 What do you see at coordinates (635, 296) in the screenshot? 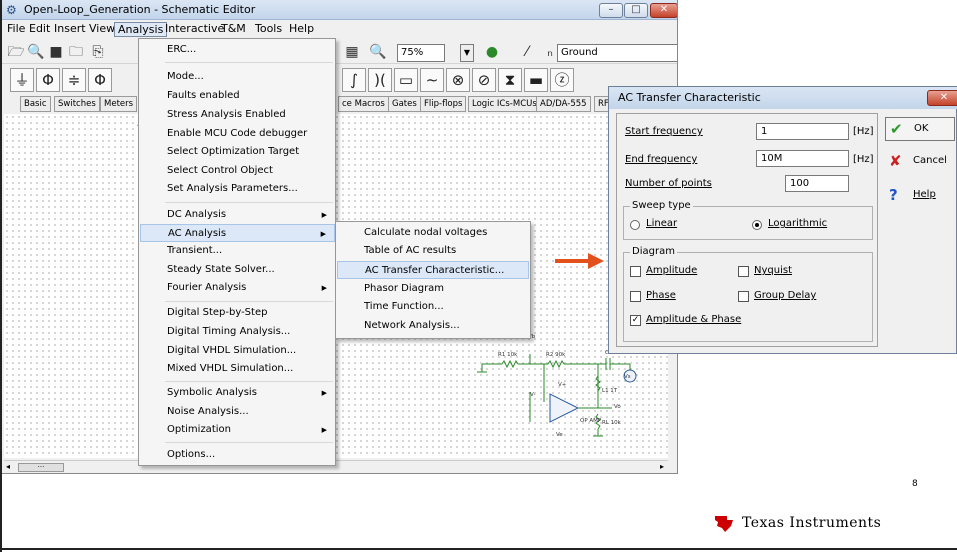
I see `phase-checkbox` at bounding box center [635, 296].